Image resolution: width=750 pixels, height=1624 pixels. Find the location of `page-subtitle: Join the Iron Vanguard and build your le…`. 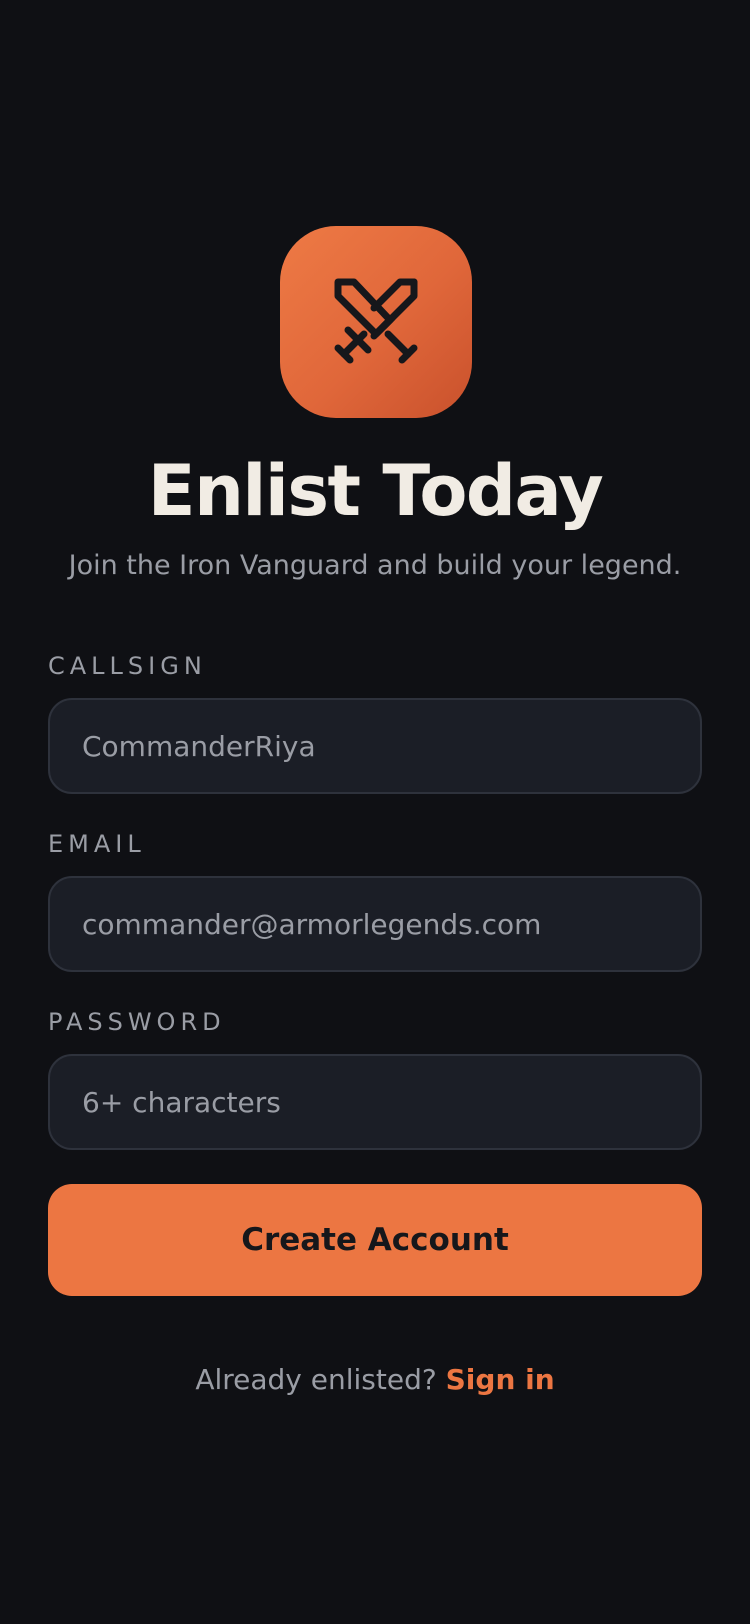

page-subtitle: Join the Iron Vanguard and build your le… is located at coordinates (375, 565).